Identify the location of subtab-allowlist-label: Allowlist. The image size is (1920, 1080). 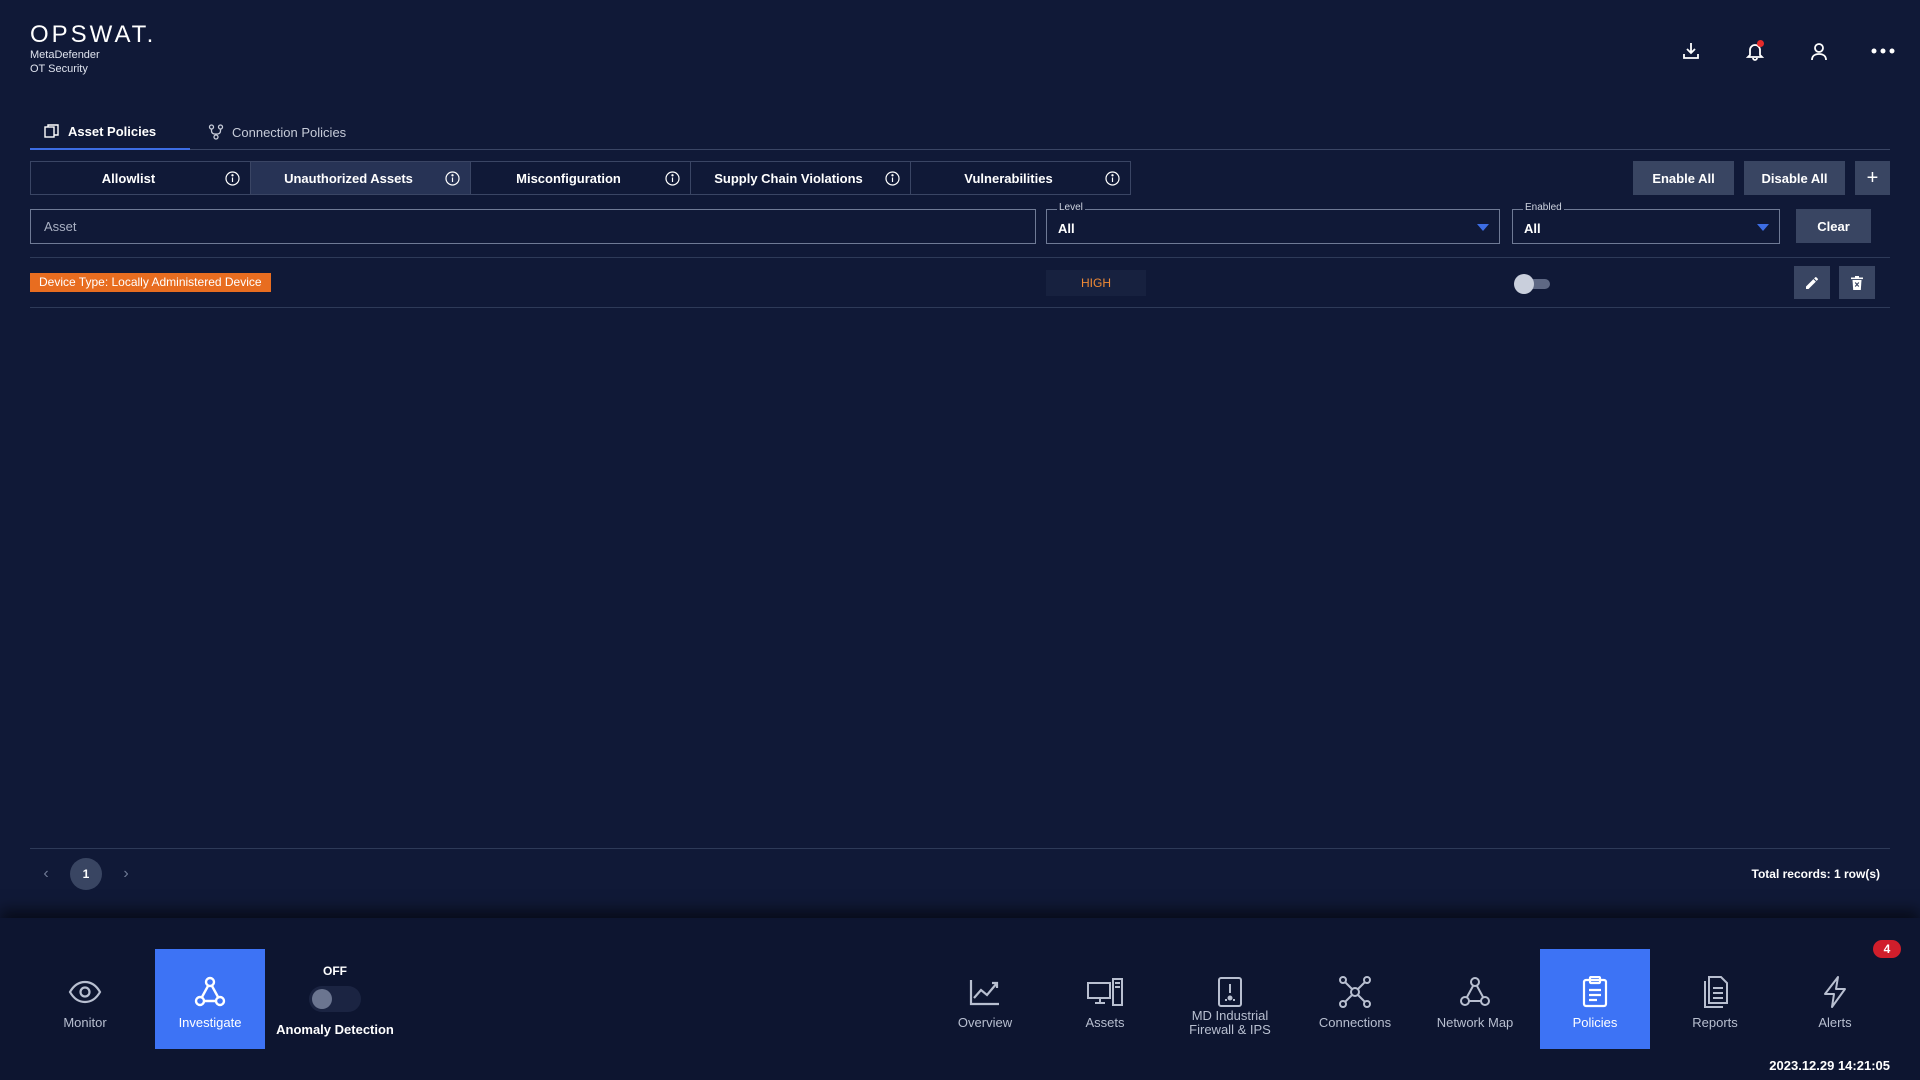
(128, 178).